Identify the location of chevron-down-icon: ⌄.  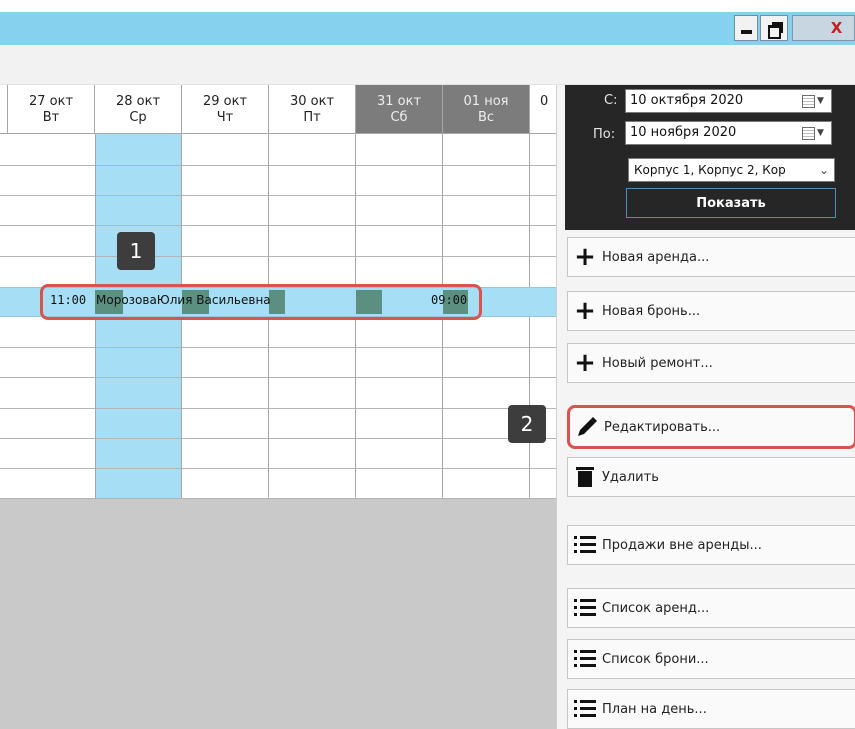
(823, 170).